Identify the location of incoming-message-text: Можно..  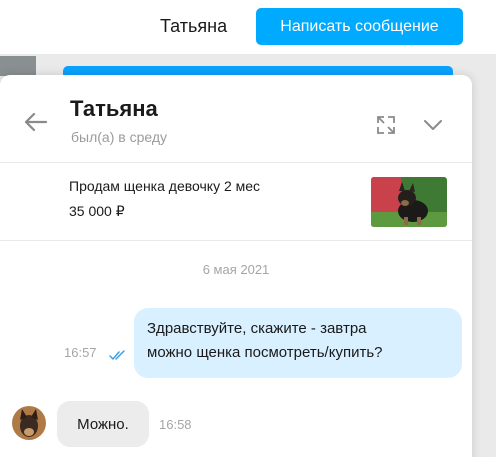
(103, 424).